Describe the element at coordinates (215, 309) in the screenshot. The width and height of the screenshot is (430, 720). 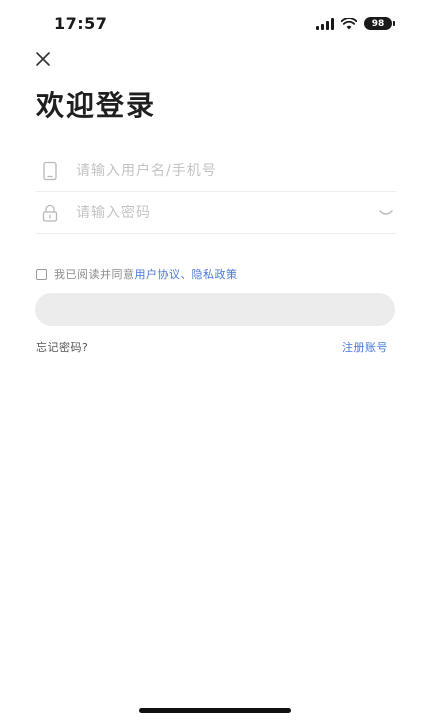
I see `login-button` at that location.